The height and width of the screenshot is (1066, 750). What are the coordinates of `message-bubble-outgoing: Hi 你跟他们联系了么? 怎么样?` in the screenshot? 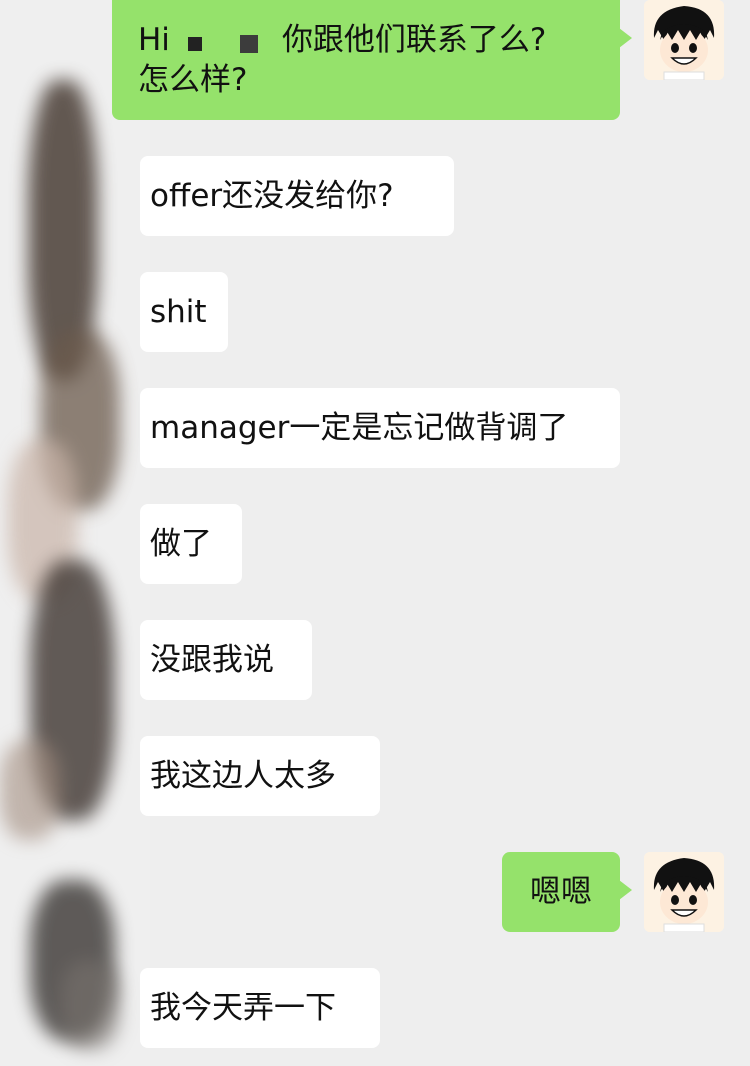 It's located at (372, 60).